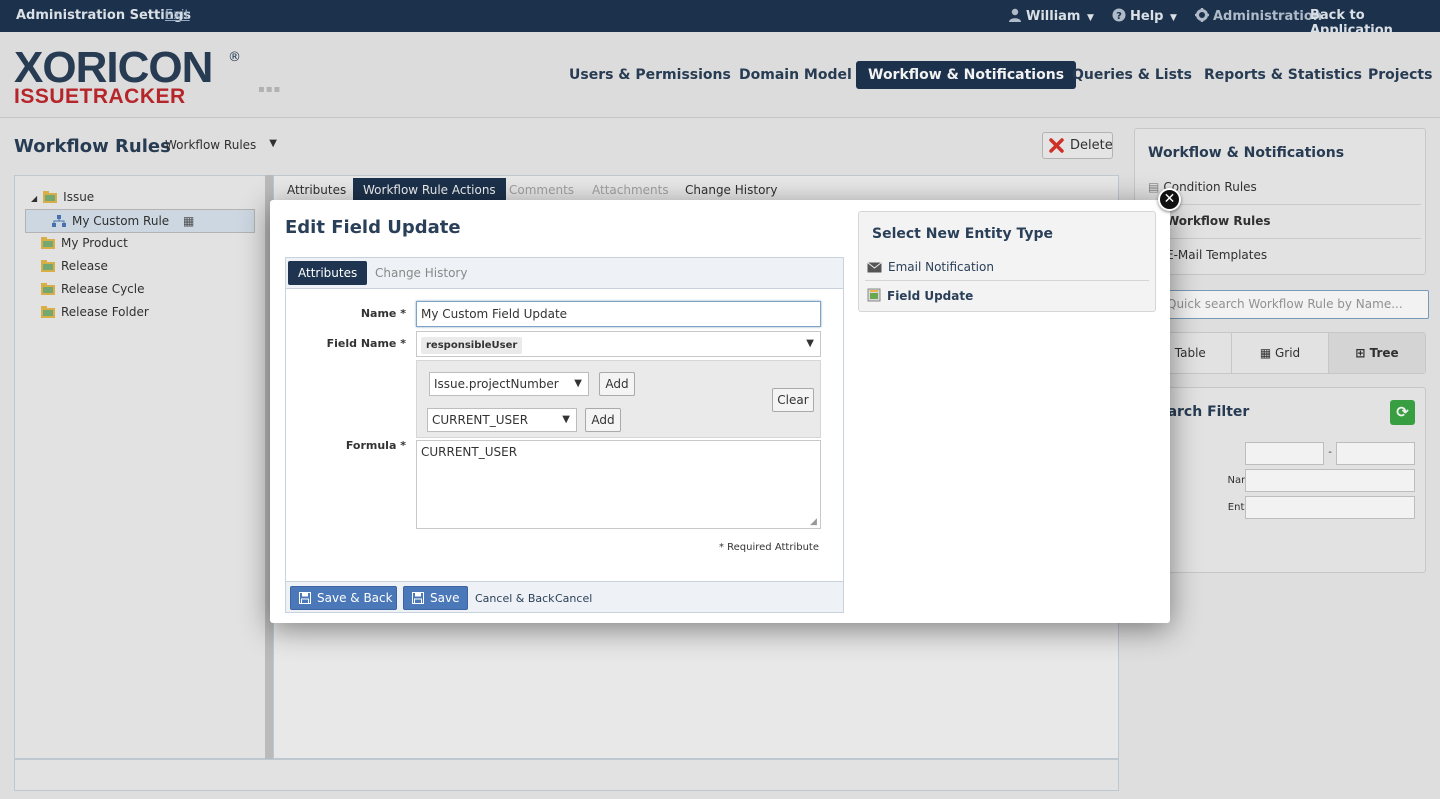 This screenshot has height=799, width=1440. What do you see at coordinates (383, 313) in the screenshot?
I see `name-label: Name *` at bounding box center [383, 313].